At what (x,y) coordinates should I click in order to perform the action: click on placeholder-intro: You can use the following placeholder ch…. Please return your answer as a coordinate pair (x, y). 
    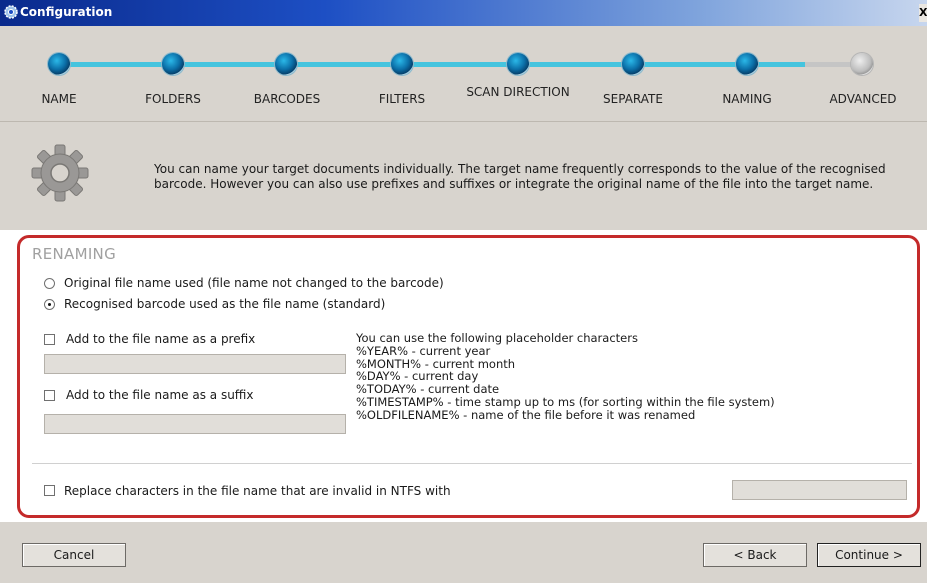
    Looking at the image, I should click on (497, 338).